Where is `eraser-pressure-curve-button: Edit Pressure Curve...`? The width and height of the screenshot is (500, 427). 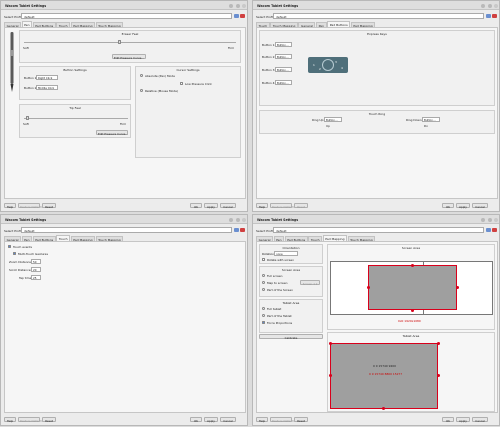 eraser-pressure-curve-button: Edit Pressure Curve... is located at coordinates (129, 57).